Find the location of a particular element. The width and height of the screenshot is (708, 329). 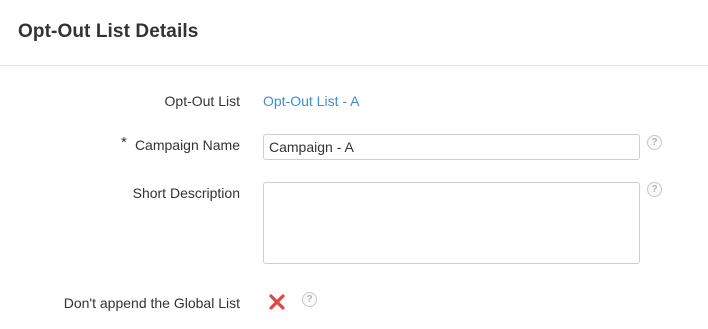

red-x-icon-svg is located at coordinates (277, 302).